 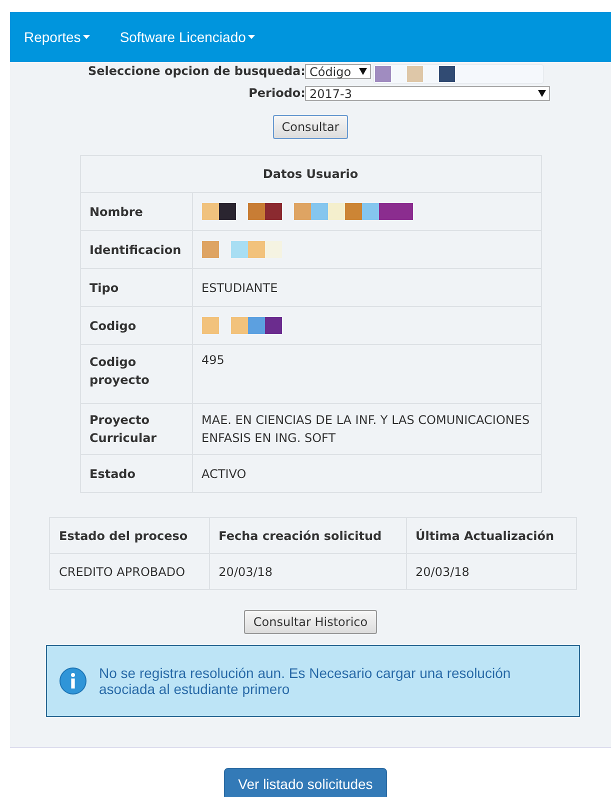 What do you see at coordinates (130, 572) in the screenshot?
I see `table-cell: CREDITO APROBADO` at bounding box center [130, 572].